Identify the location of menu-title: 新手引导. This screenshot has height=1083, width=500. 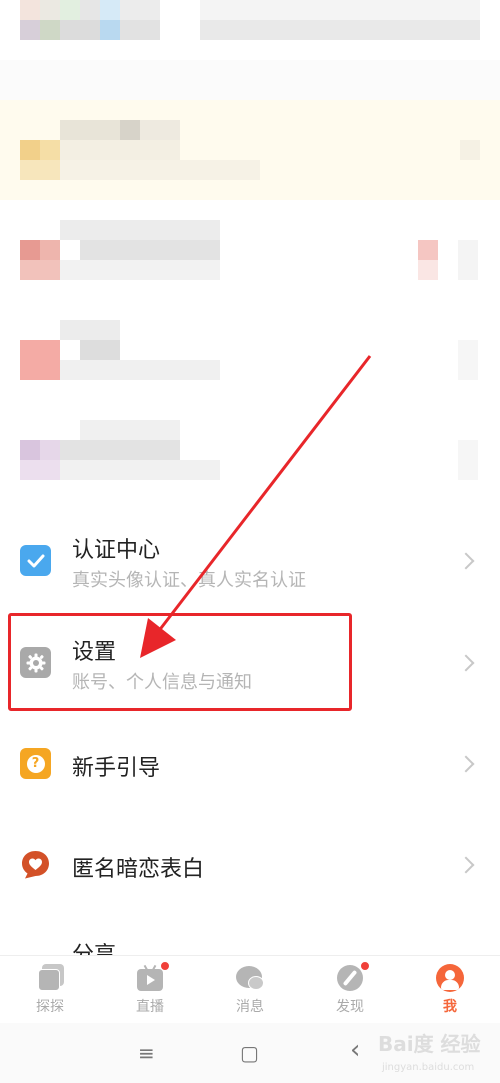
(116, 768).